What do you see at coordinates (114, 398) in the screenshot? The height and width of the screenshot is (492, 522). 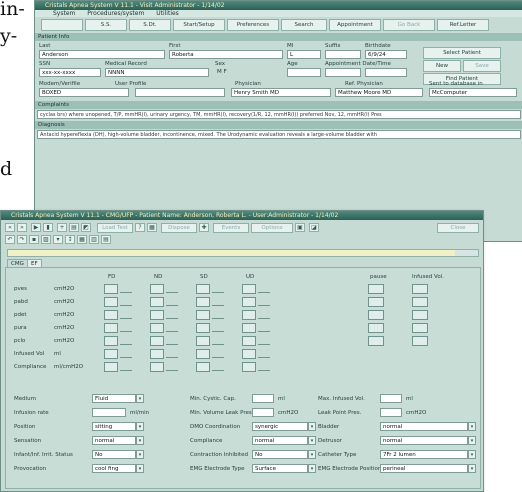 I see `form-select: Fluid` at bounding box center [114, 398].